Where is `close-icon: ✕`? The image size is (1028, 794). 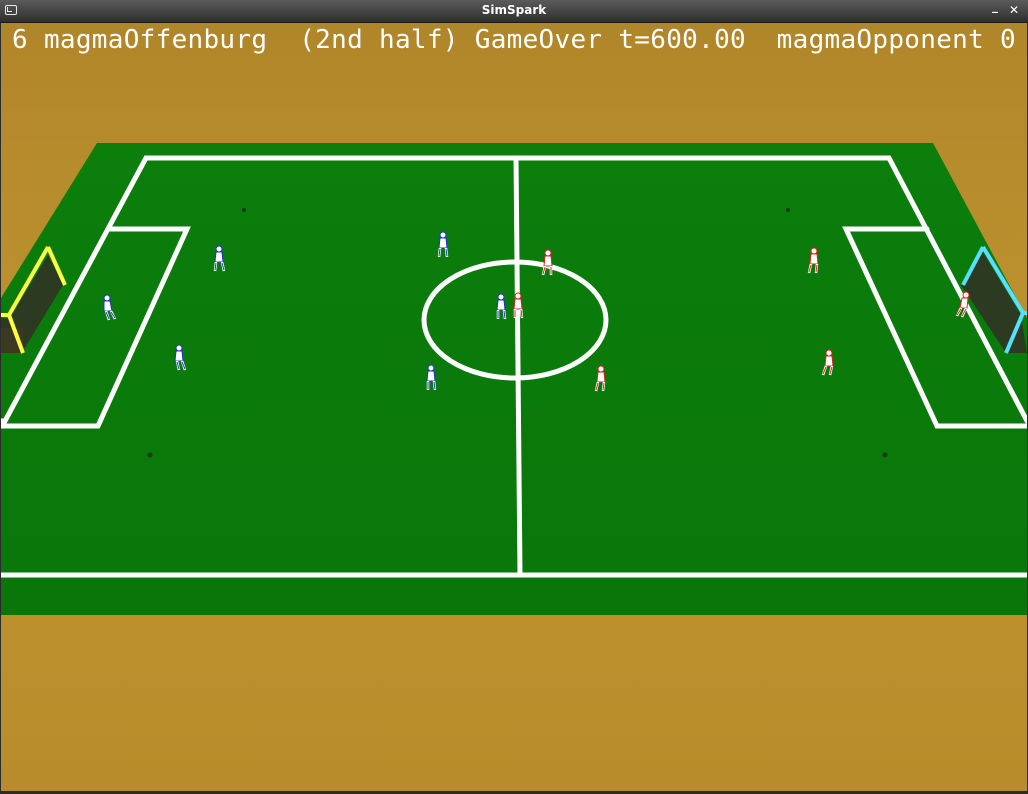
close-icon: ✕ is located at coordinates (1014, 10).